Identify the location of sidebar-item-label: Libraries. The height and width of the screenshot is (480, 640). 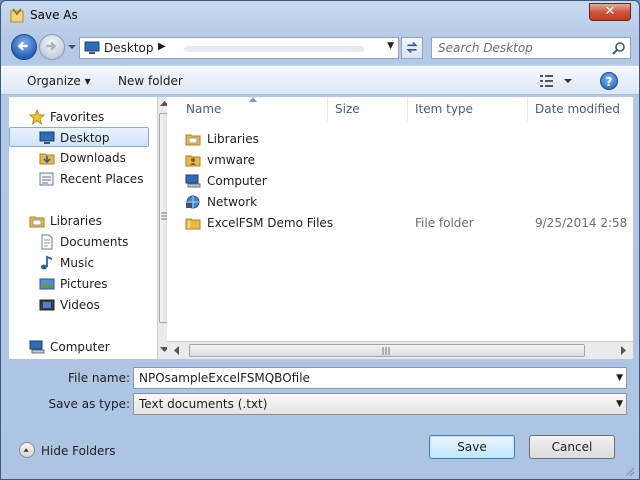
(76, 221).